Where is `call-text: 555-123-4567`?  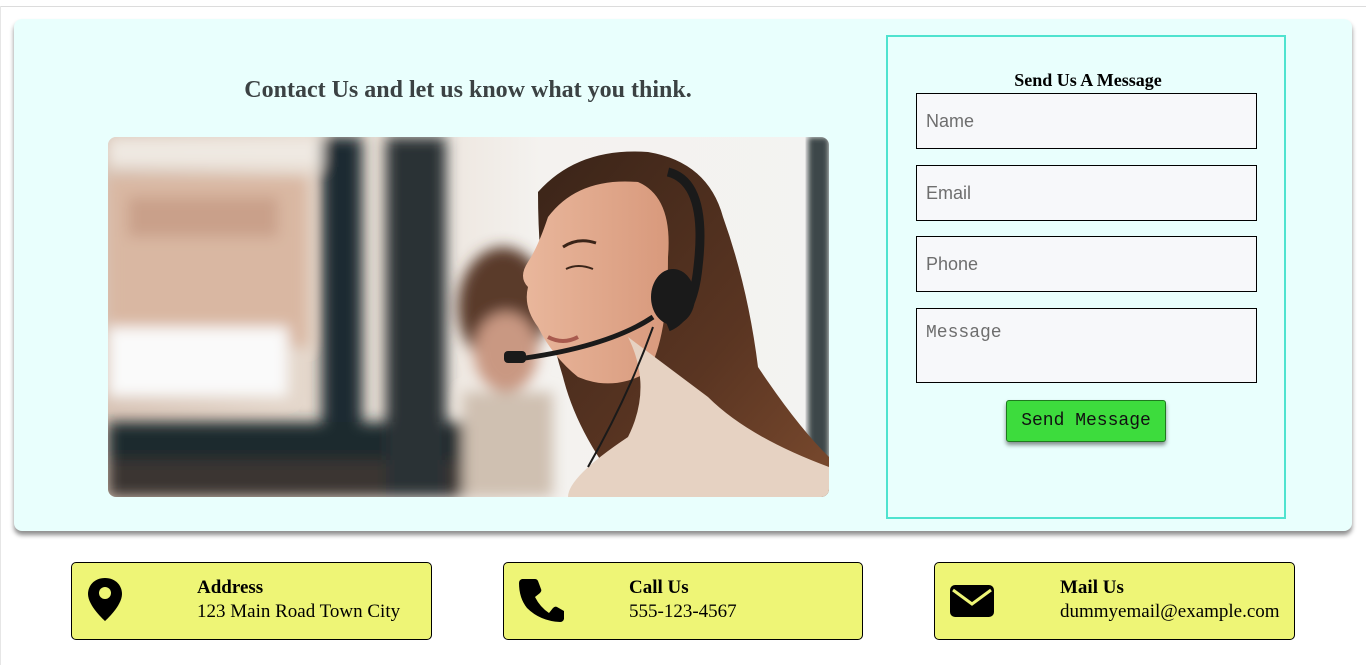
call-text: 555-123-4567 is located at coordinates (683, 612).